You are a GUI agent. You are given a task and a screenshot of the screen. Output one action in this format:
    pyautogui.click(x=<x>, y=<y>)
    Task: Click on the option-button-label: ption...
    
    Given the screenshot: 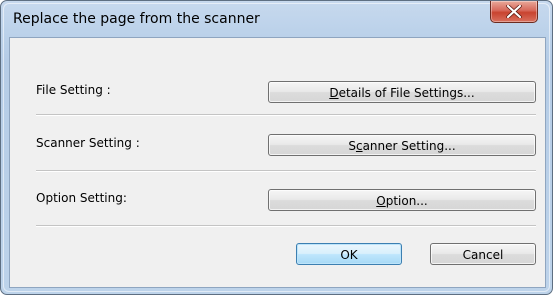 What is the action you would take?
    pyautogui.click(x=406, y=201)
    